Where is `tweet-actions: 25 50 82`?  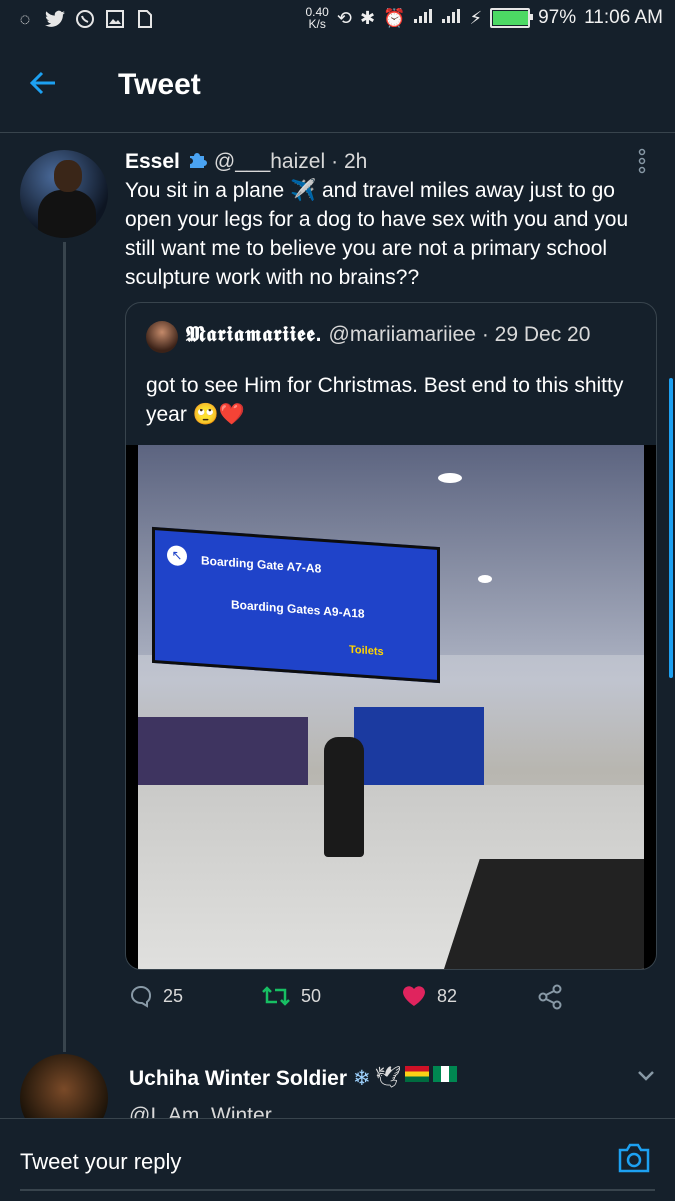 tweet-actions: 25 50 82 is located at coordinates (390, 1002).